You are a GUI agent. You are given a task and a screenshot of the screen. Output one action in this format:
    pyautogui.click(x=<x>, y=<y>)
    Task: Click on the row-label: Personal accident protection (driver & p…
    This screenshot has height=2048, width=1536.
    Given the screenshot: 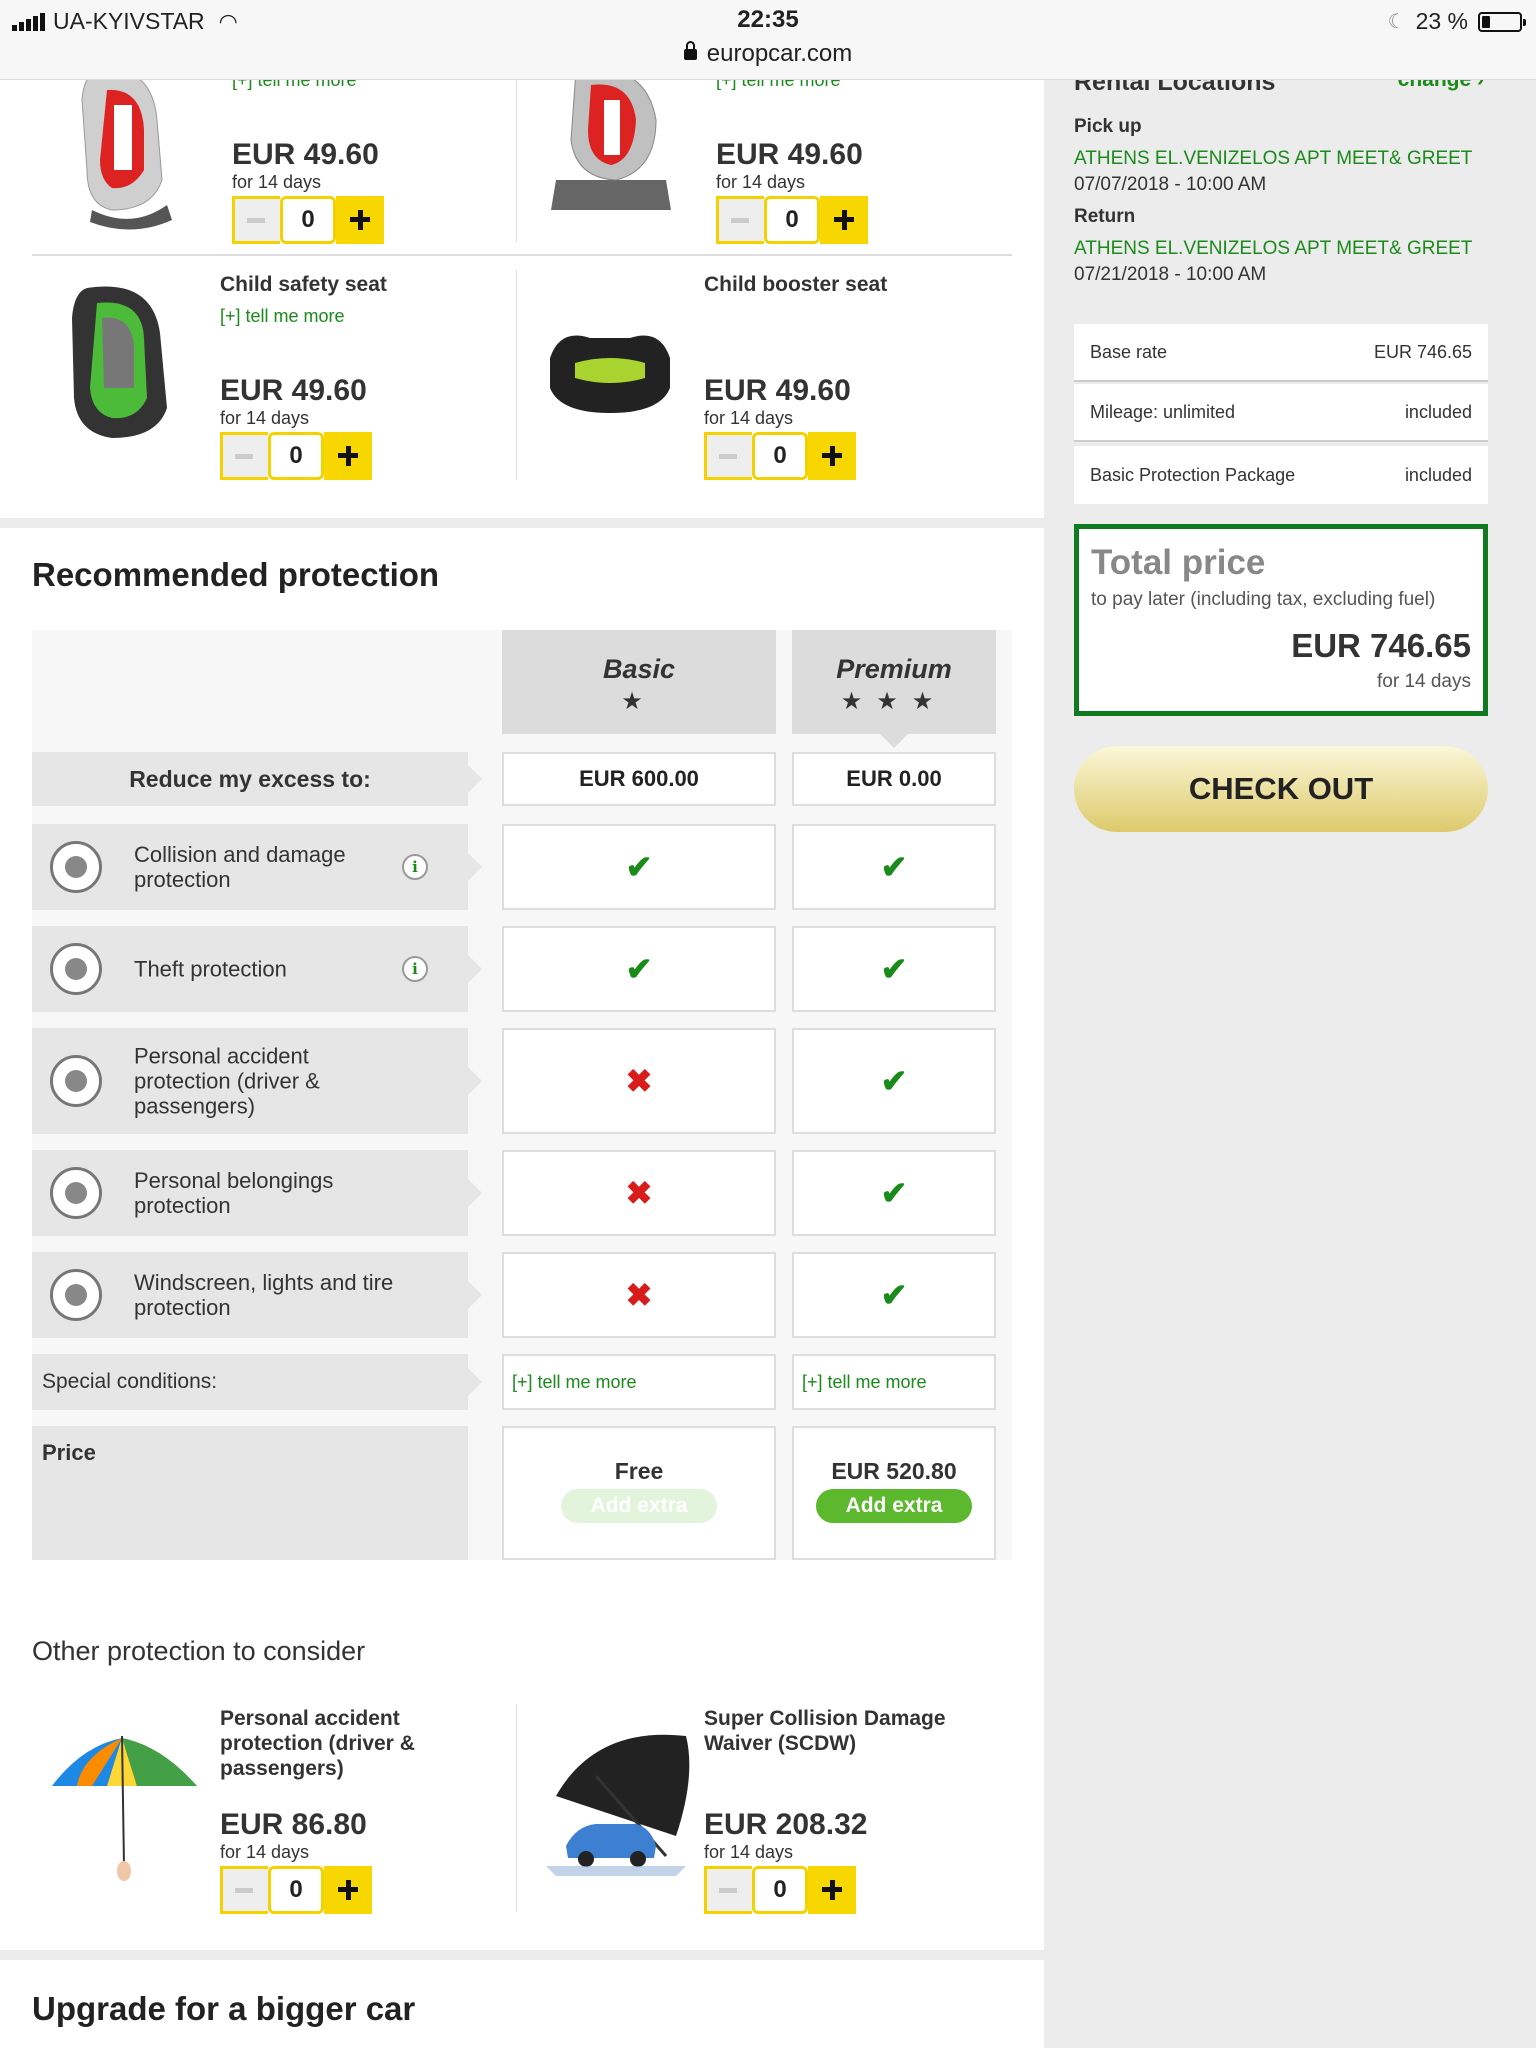 What is the action you would take?
    pyautogui.click(x=227, y=1081)
    